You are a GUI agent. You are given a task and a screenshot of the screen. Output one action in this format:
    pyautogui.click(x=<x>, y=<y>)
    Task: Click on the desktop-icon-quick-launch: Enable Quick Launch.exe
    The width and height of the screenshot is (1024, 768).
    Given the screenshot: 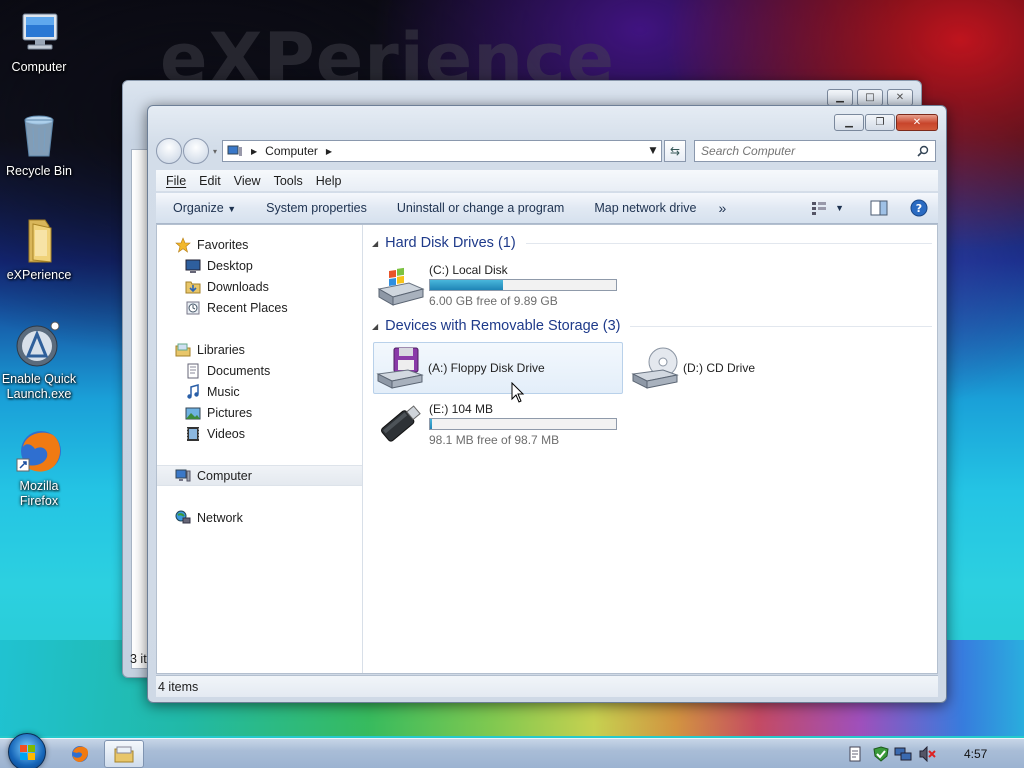 What is the action you would take?
    pyautogui.click(x=39, y=361)
    